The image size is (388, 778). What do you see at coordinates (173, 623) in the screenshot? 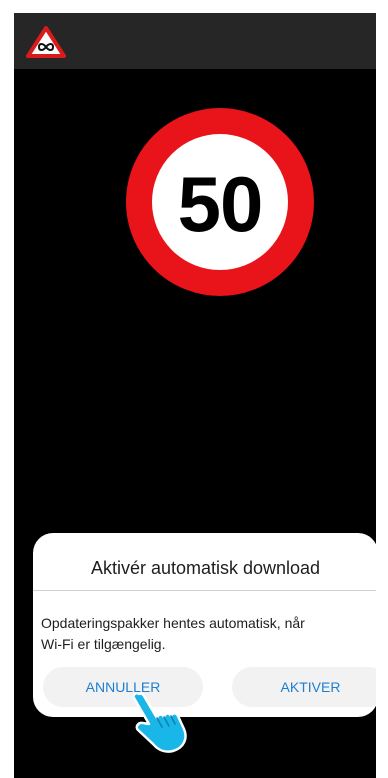
I see `dialog-message-line-1: Opdateringspakker hentes automatisk, når` at bounding box center [173, 623].